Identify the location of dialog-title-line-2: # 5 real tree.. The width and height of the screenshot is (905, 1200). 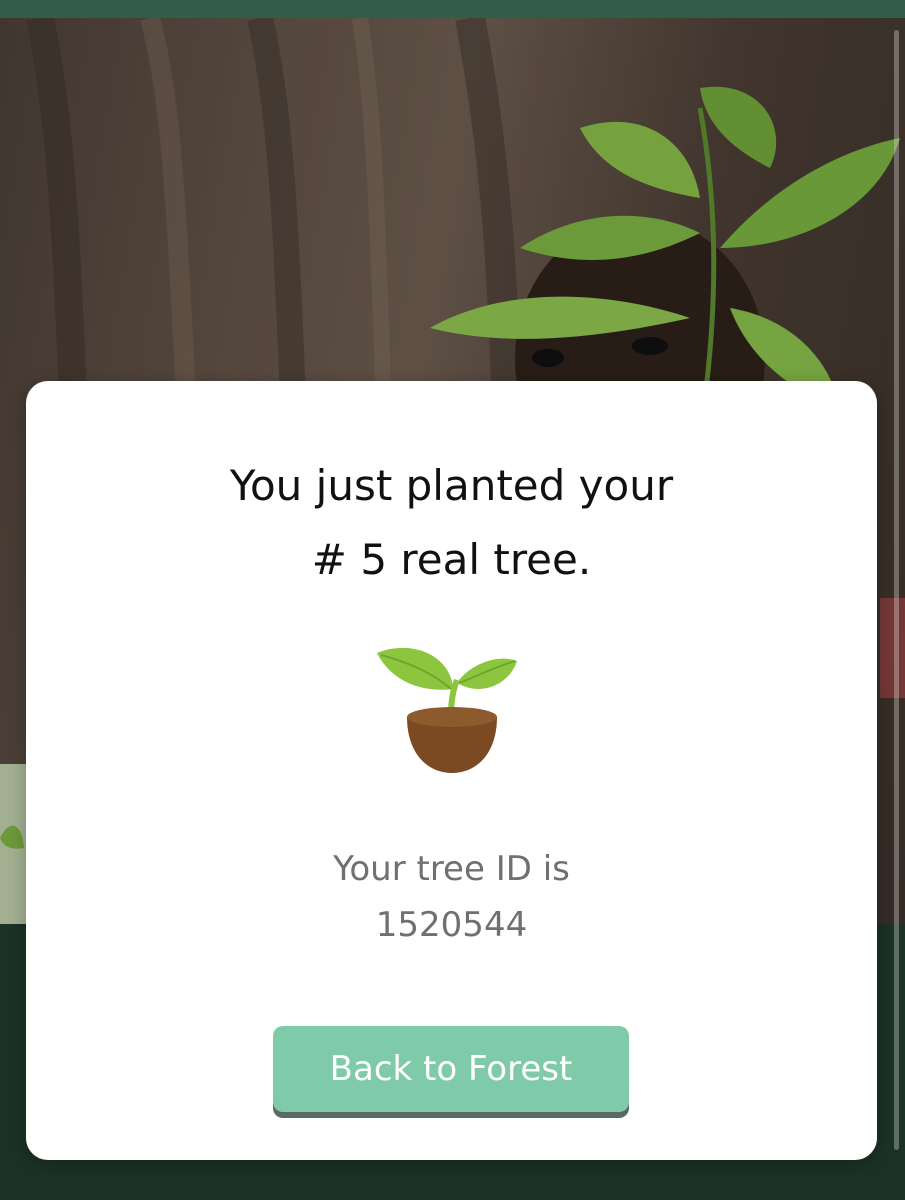
(451, 559).